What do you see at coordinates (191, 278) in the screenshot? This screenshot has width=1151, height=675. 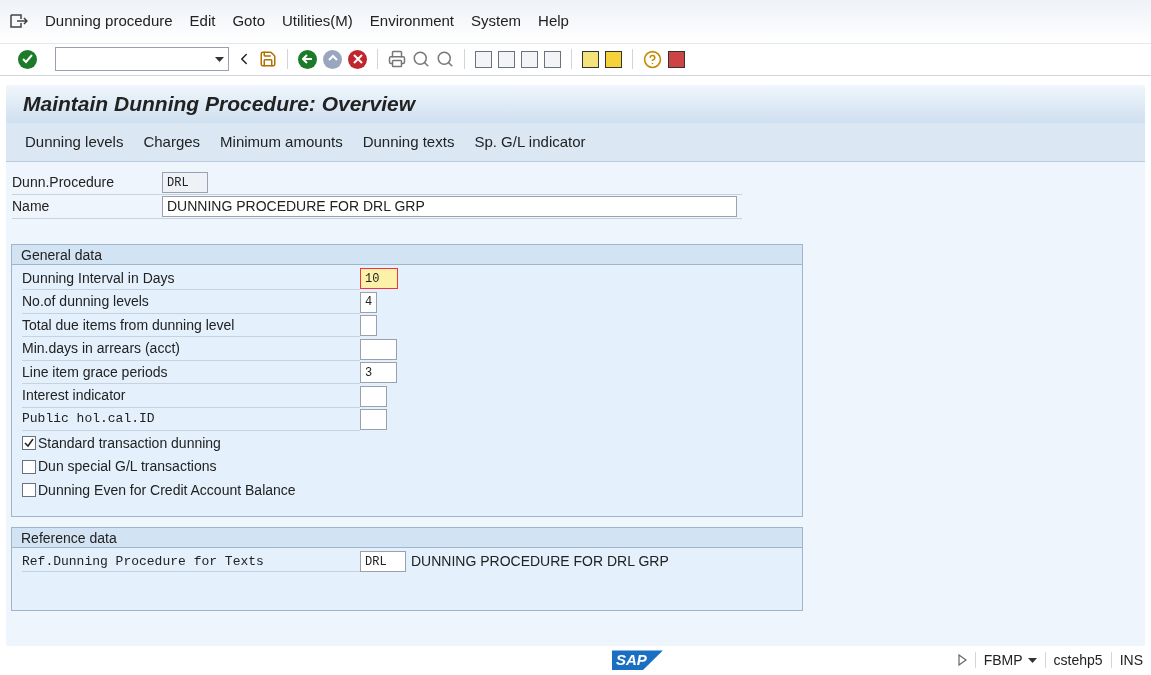 I see `field-label: Dunning Interval in Days` at bounding box center [191, 278].